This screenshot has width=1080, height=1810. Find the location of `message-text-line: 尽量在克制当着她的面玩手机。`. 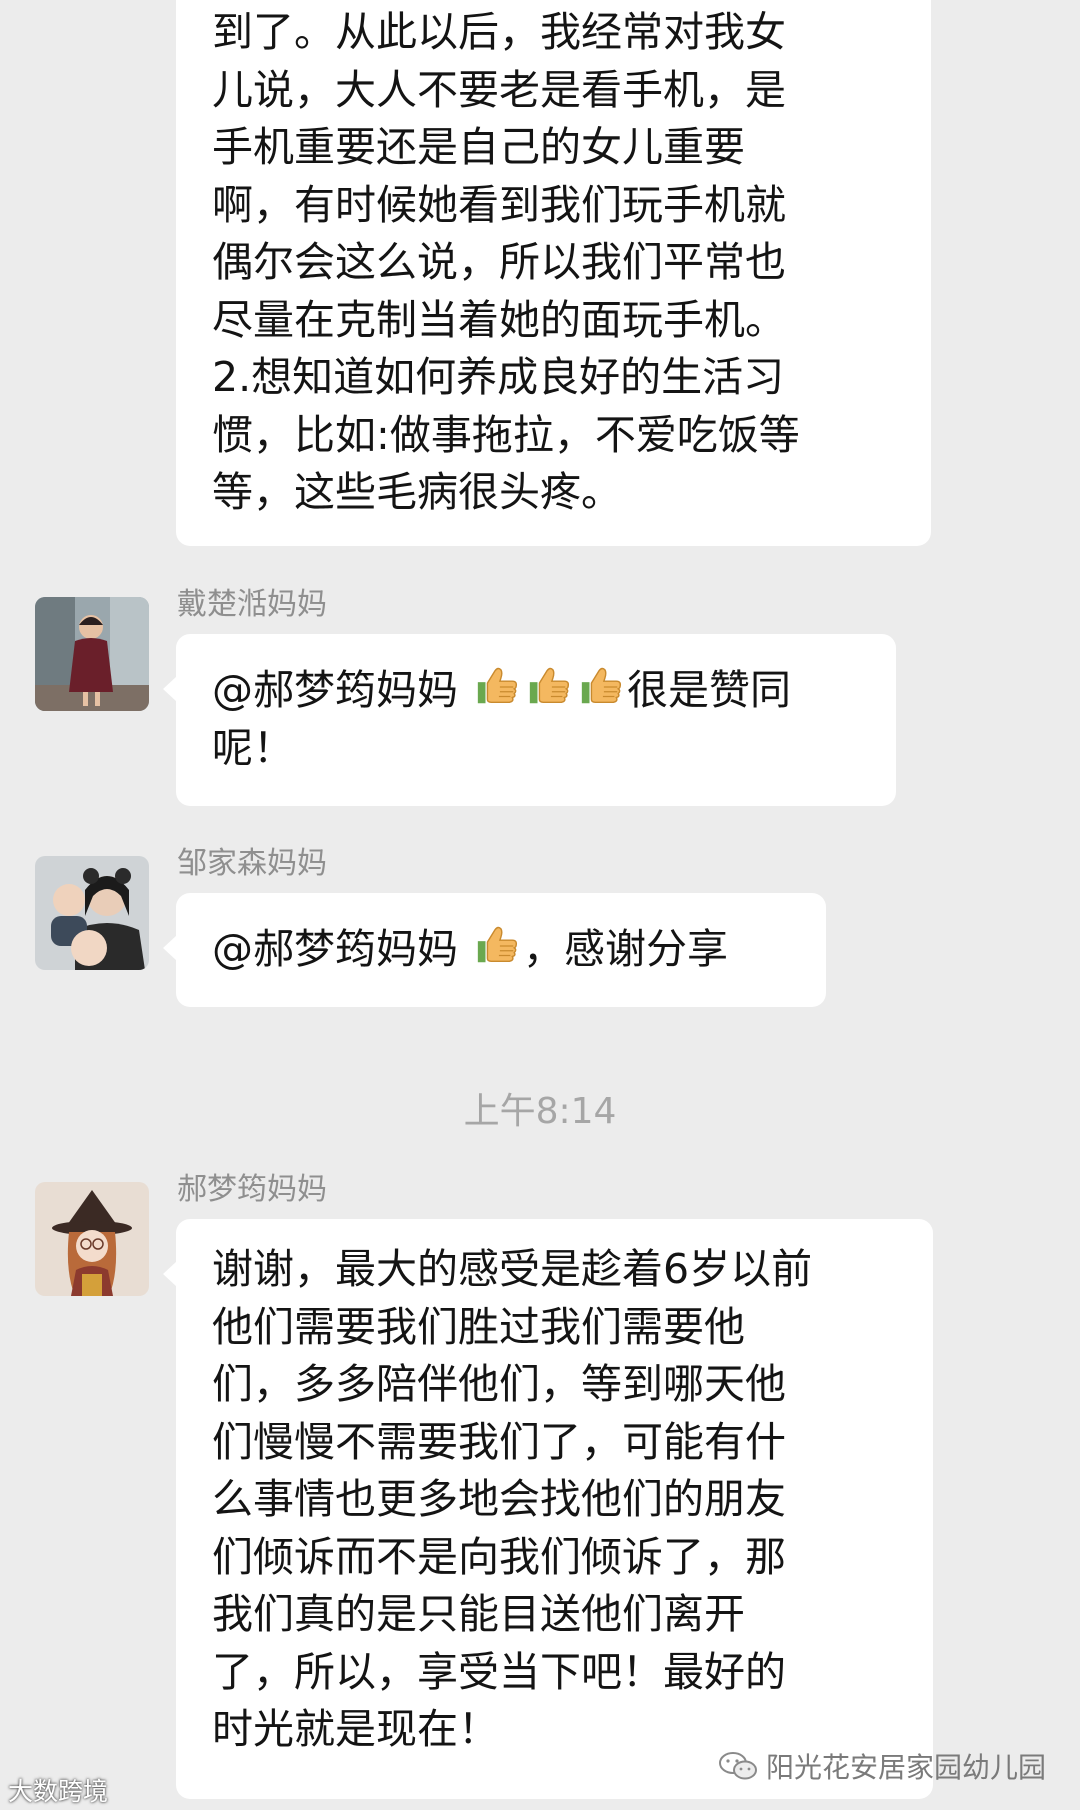

message-text-line: 尽量在克制当着她的面玩手机。 is located at coordinates (499, 319).